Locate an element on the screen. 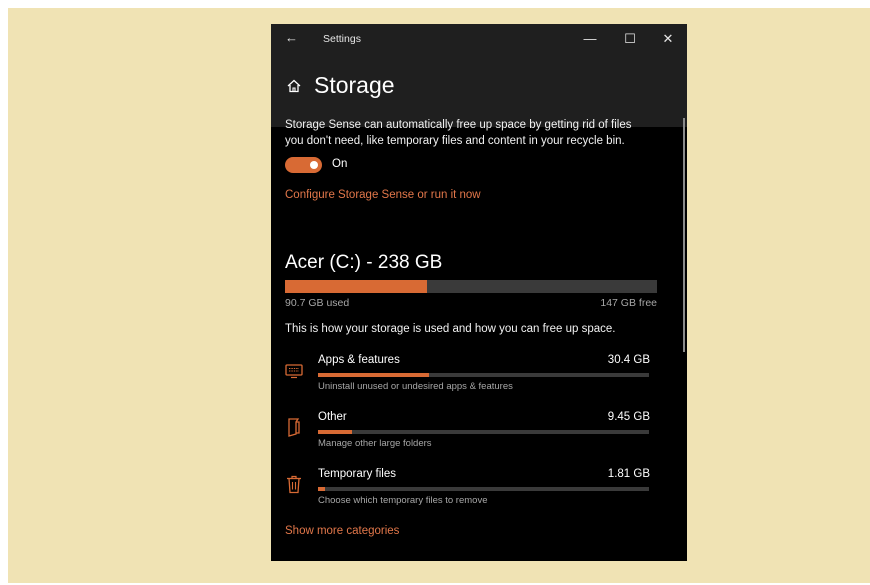 Image resolution: width=870 pixels, height=585 pixels. category-name: Temporary files is located at coordinates (357, 474).